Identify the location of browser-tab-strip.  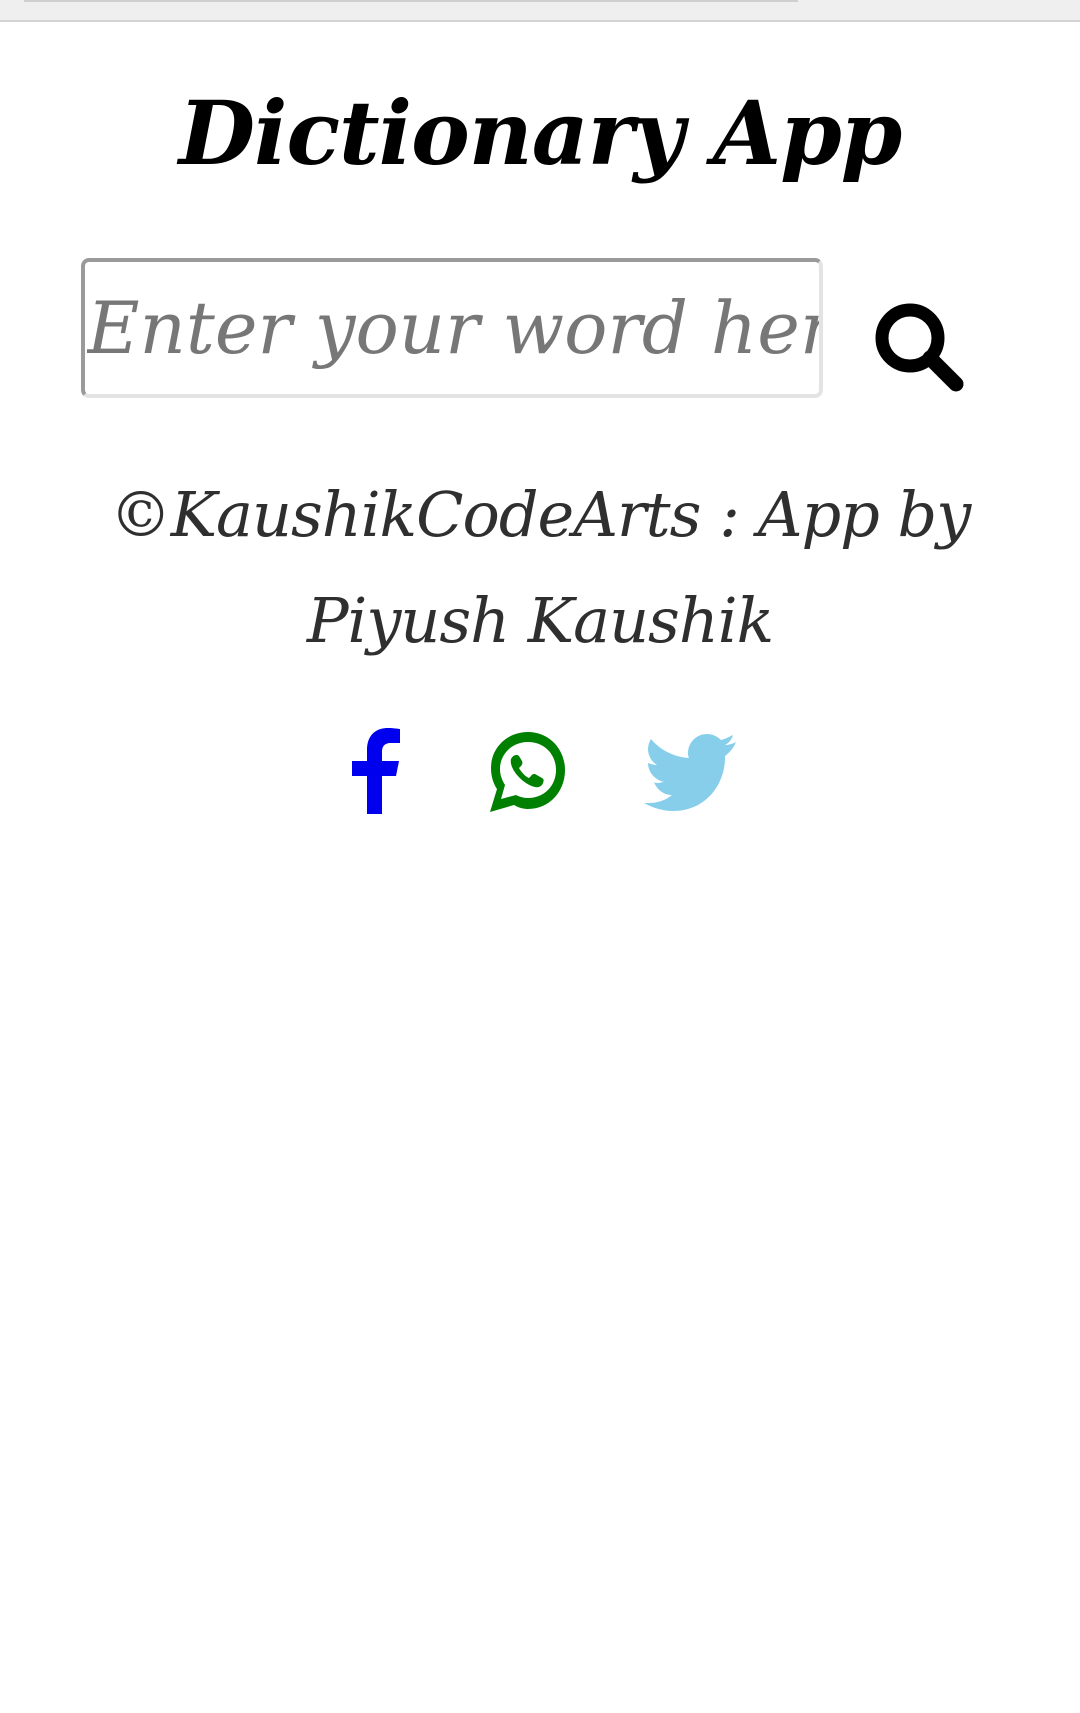
(411, 1).